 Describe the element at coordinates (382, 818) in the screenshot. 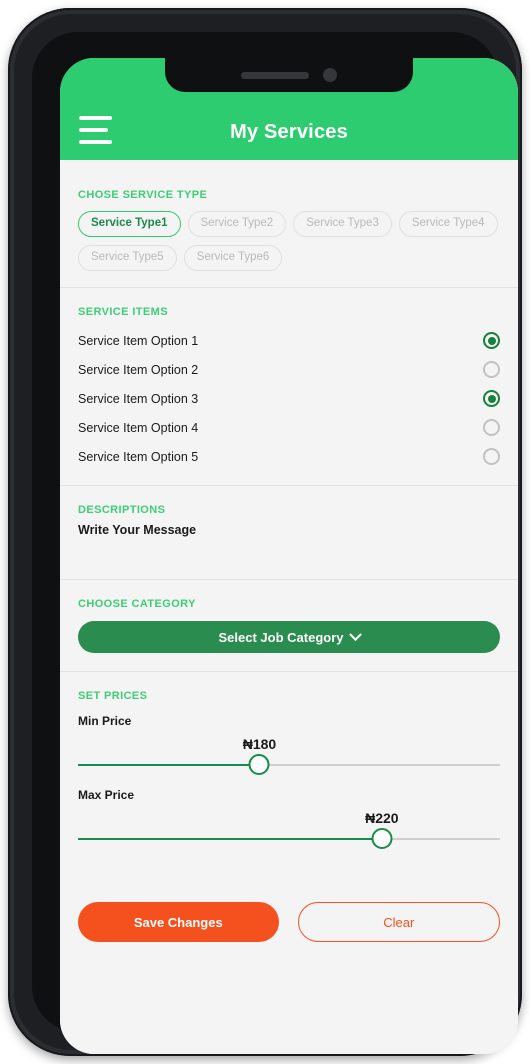

I see `max-price-value: ₦220` at that location.